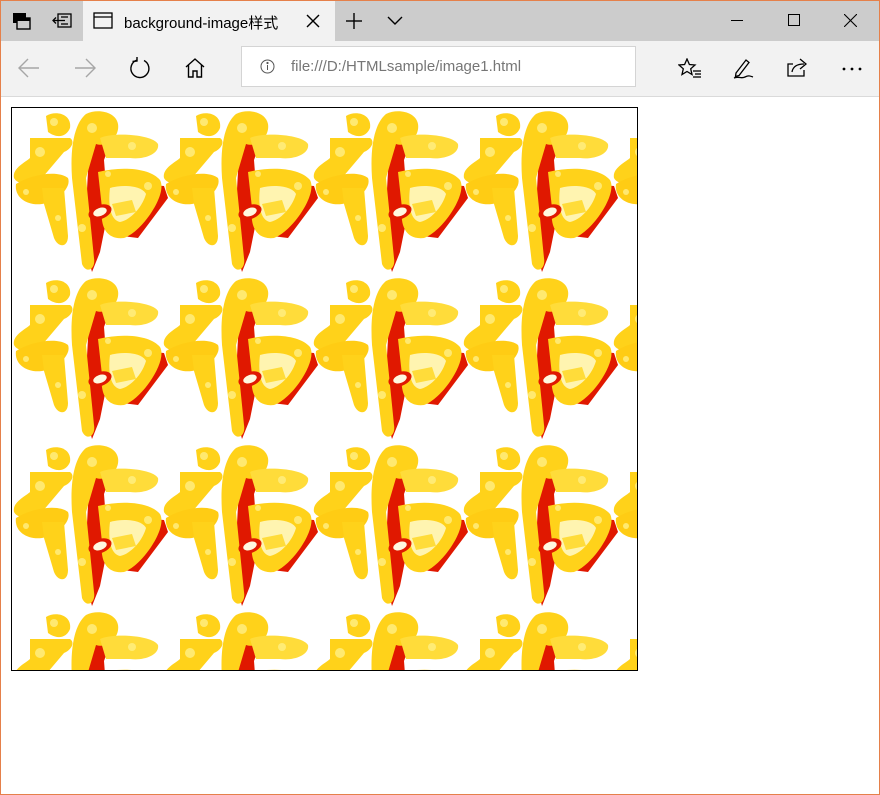  Describe the element at coordinates (850, 20) in the screenshot. I see `close-window-icon` at that location.